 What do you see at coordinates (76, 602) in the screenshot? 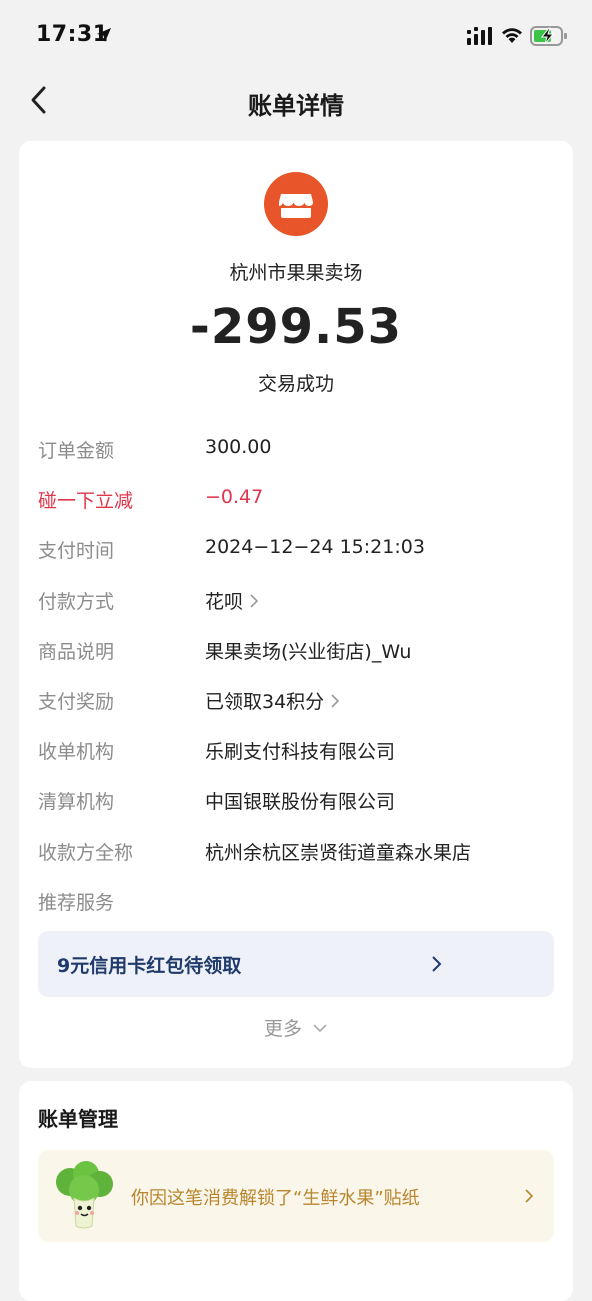
I see `detail-label: 付款方式` at bounding box center [76, 602].